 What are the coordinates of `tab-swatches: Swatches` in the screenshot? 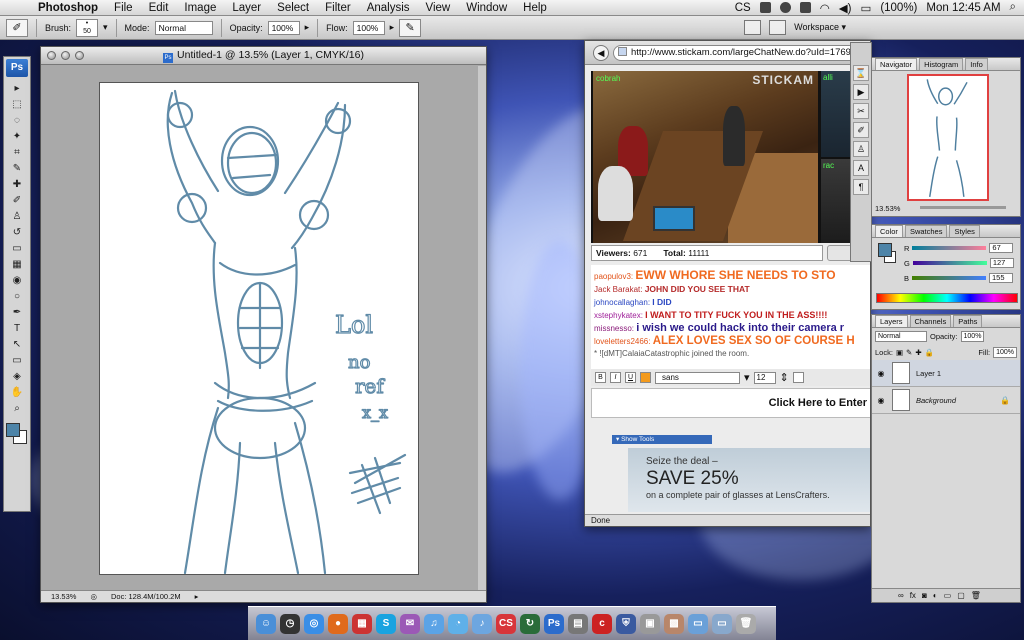 It's located at (926, 231).